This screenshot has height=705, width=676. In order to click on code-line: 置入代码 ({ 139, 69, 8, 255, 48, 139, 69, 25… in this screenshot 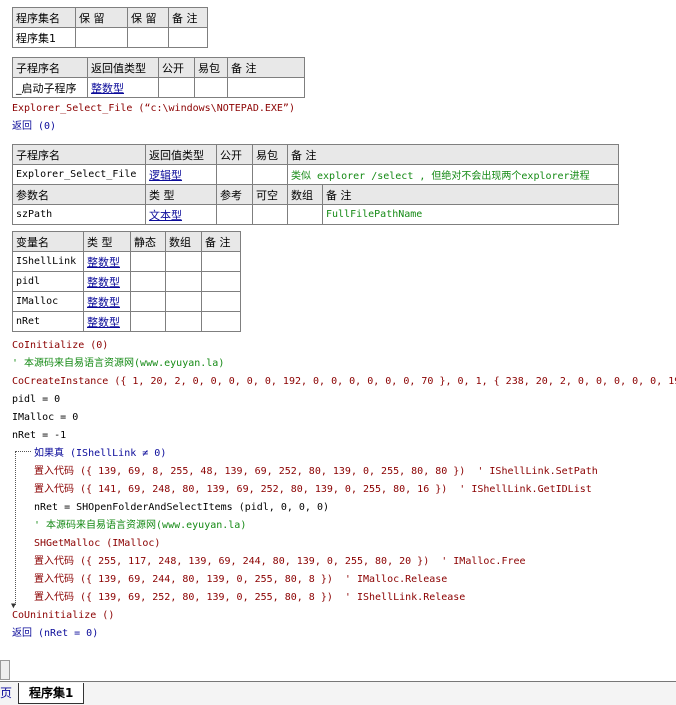, I will do `click(316, 472)`.